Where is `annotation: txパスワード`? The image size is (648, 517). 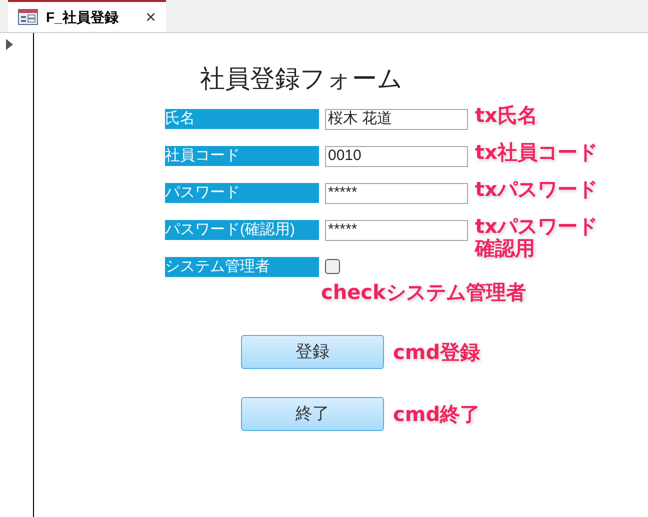
annotation: txパスワード is located at coordinates (536, 189).